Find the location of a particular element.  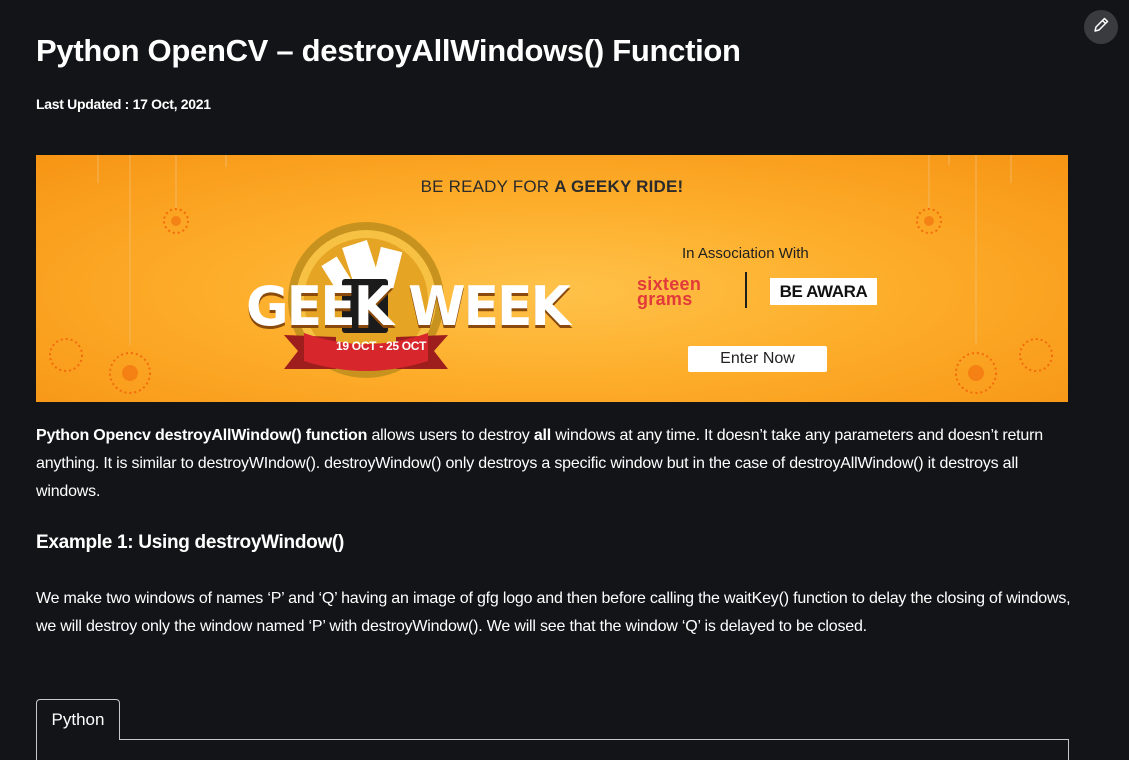

edit-button is located at coordinates (1101, 27).